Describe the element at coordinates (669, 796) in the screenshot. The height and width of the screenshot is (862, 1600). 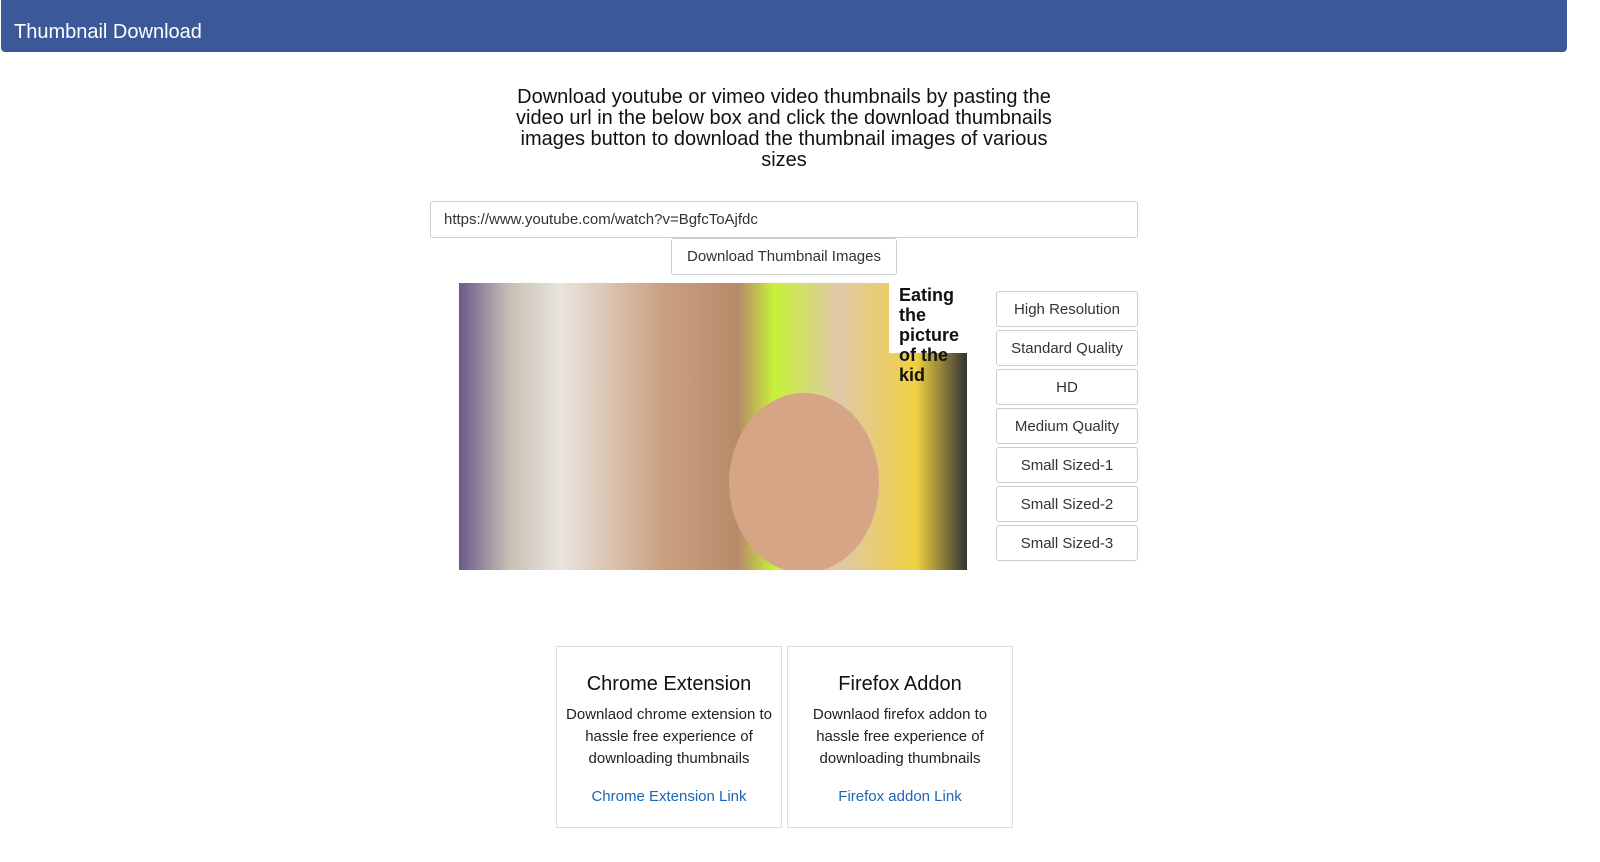
I see `chrome-extension-link: Chrome Extension Link` at that location.